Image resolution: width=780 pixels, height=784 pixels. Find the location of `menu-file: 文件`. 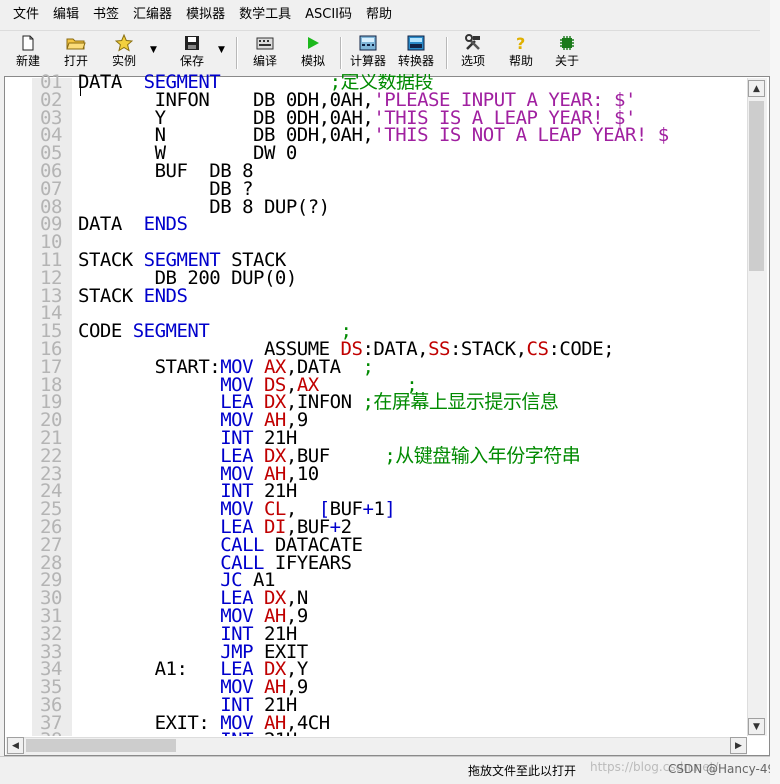

menu-file: 文件 is located at coordinates (26, 15).